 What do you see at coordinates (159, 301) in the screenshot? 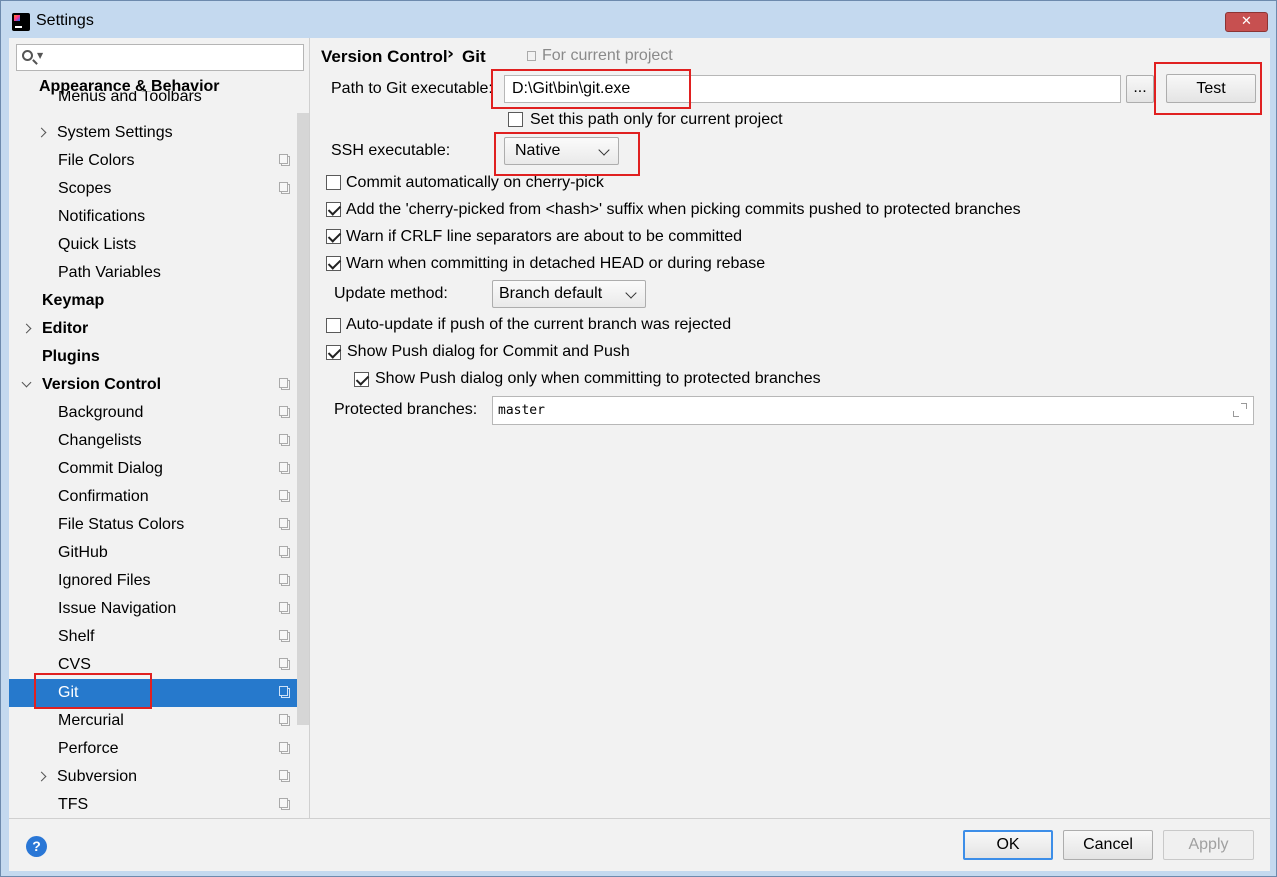
I see `sidebar-item-keymap: Keymap` at bounding box center [159, 301].